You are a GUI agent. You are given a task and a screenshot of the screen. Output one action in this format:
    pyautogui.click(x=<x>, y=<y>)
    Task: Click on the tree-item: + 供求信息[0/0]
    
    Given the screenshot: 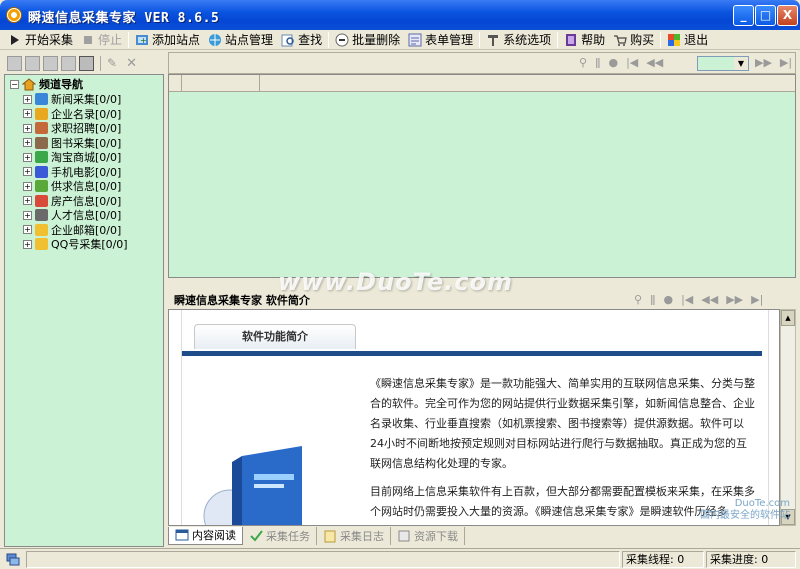 What is the action you would take?
    pyautogui.click(x=72, y=186)
    